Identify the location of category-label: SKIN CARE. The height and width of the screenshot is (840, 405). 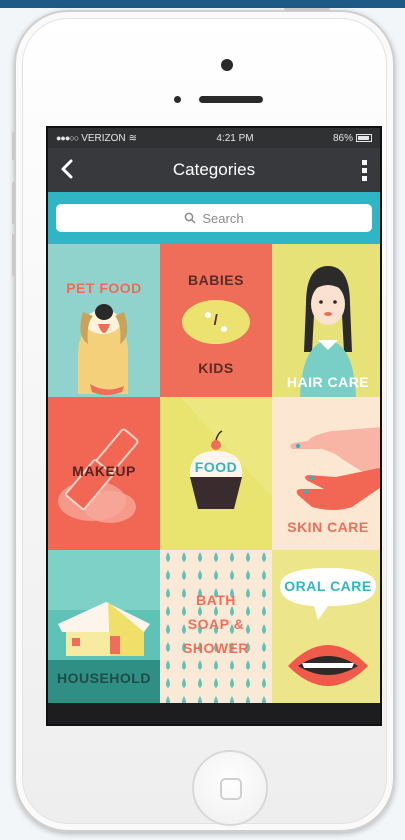
(328, 527).